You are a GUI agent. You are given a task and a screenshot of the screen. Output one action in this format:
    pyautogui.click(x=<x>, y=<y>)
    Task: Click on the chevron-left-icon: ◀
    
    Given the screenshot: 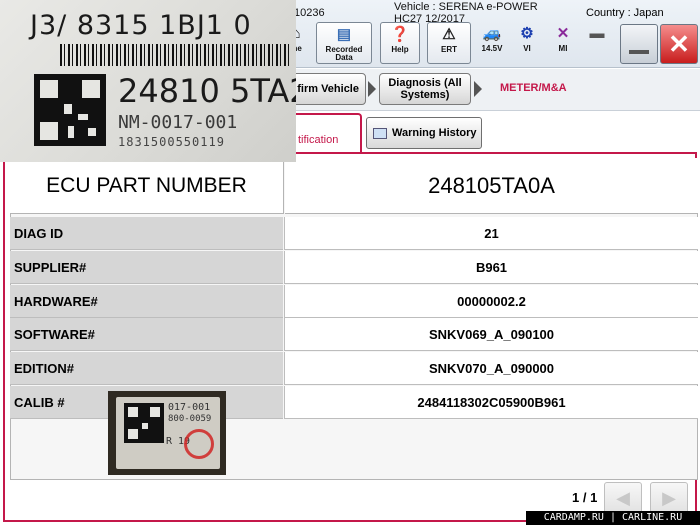 What is the action you would take?
    pyautogui.click(x=623, y=498)
    